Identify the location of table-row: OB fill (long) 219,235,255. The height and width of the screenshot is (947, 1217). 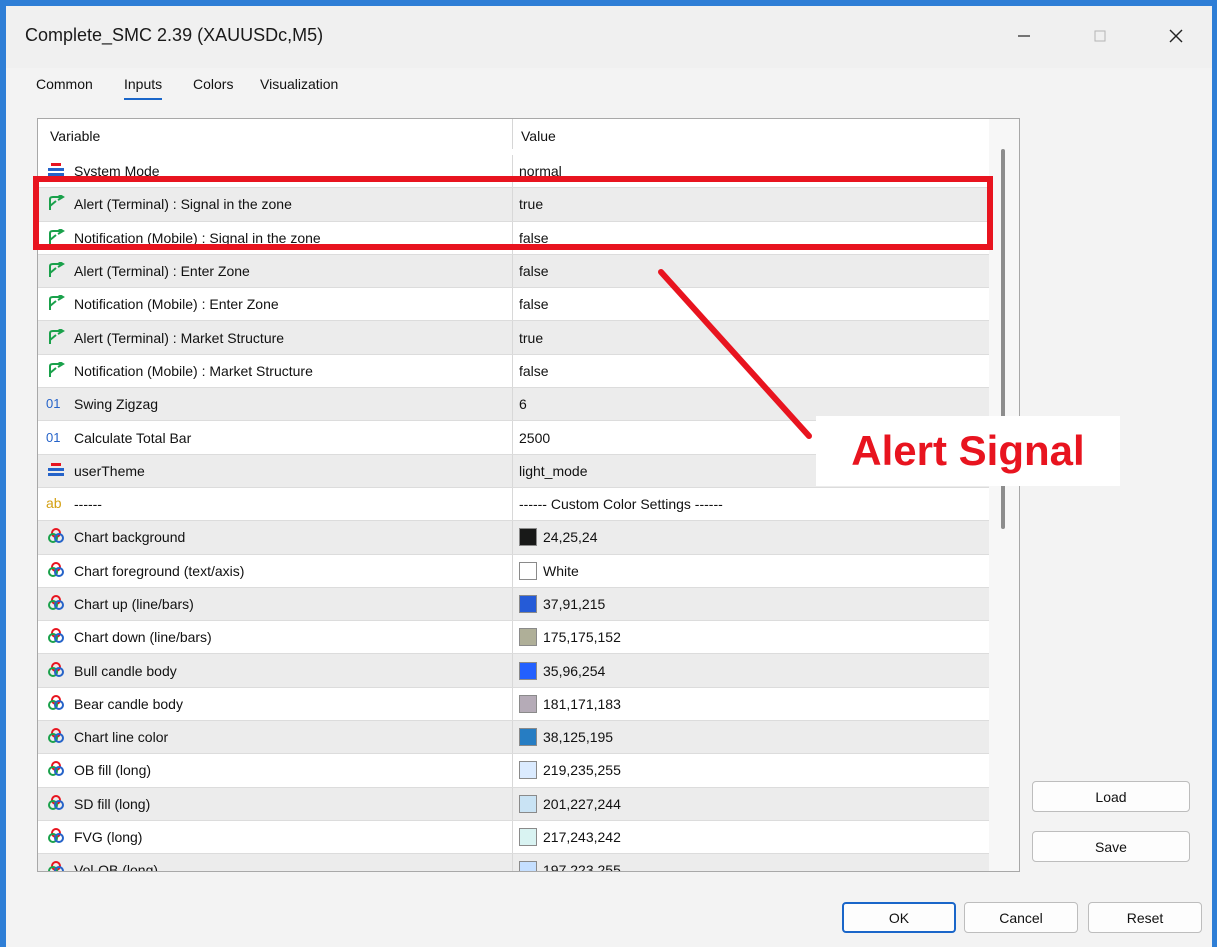
(513, 771).